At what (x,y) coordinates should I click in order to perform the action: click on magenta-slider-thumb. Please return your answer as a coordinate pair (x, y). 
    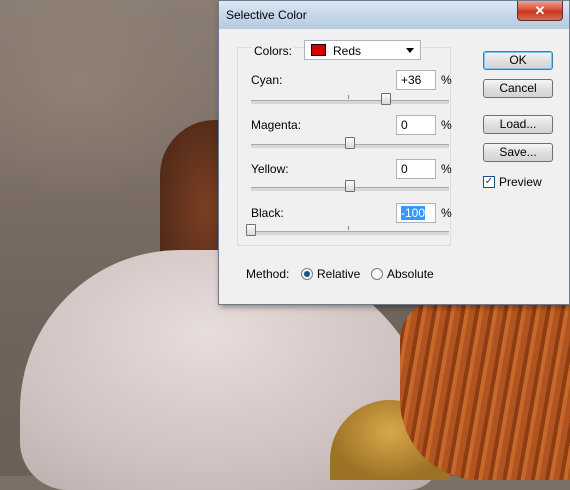
    Looking at the image, I should click on (350, 143).